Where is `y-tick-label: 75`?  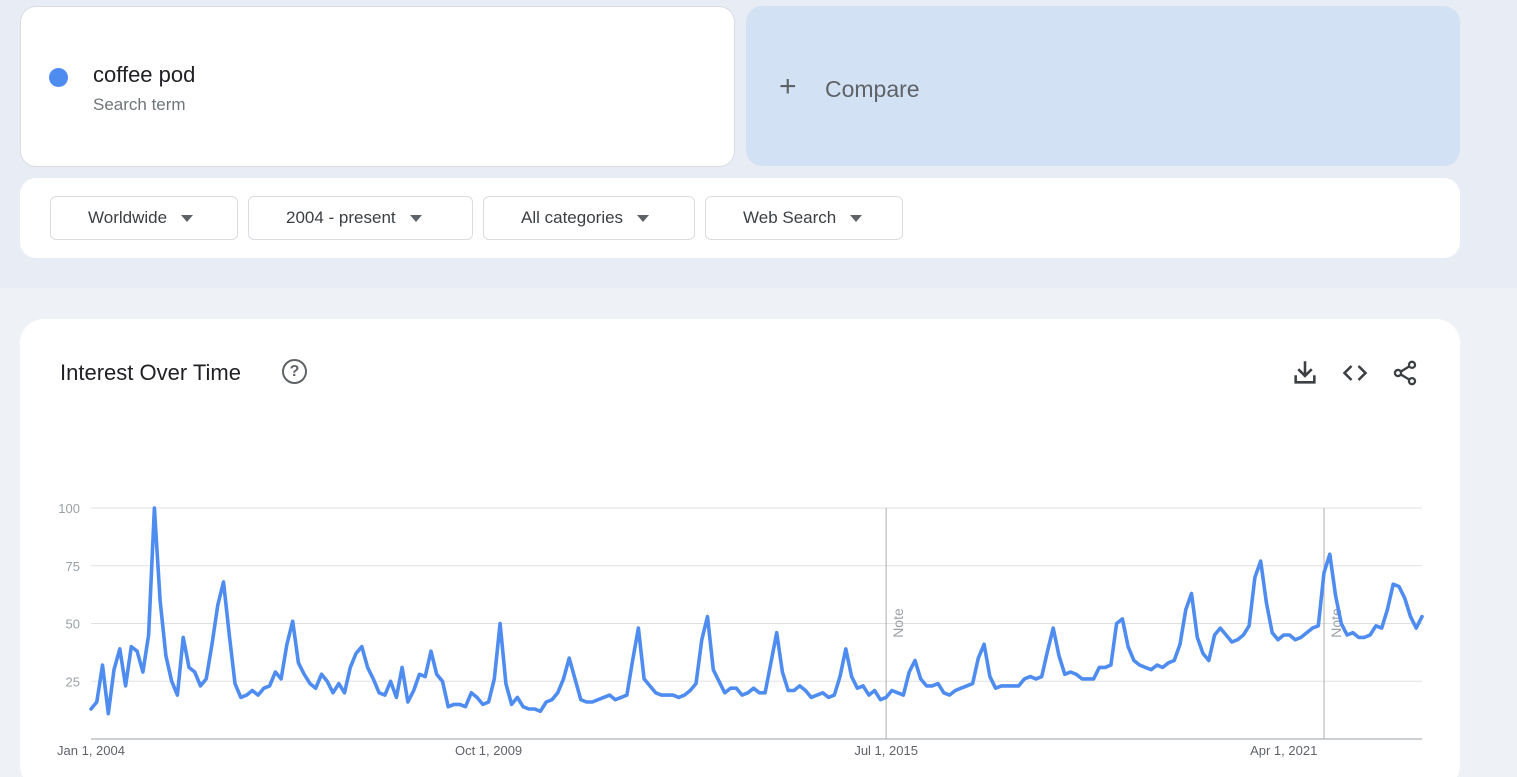 y-tick-label: 75 is located at coordinates (73, 566).